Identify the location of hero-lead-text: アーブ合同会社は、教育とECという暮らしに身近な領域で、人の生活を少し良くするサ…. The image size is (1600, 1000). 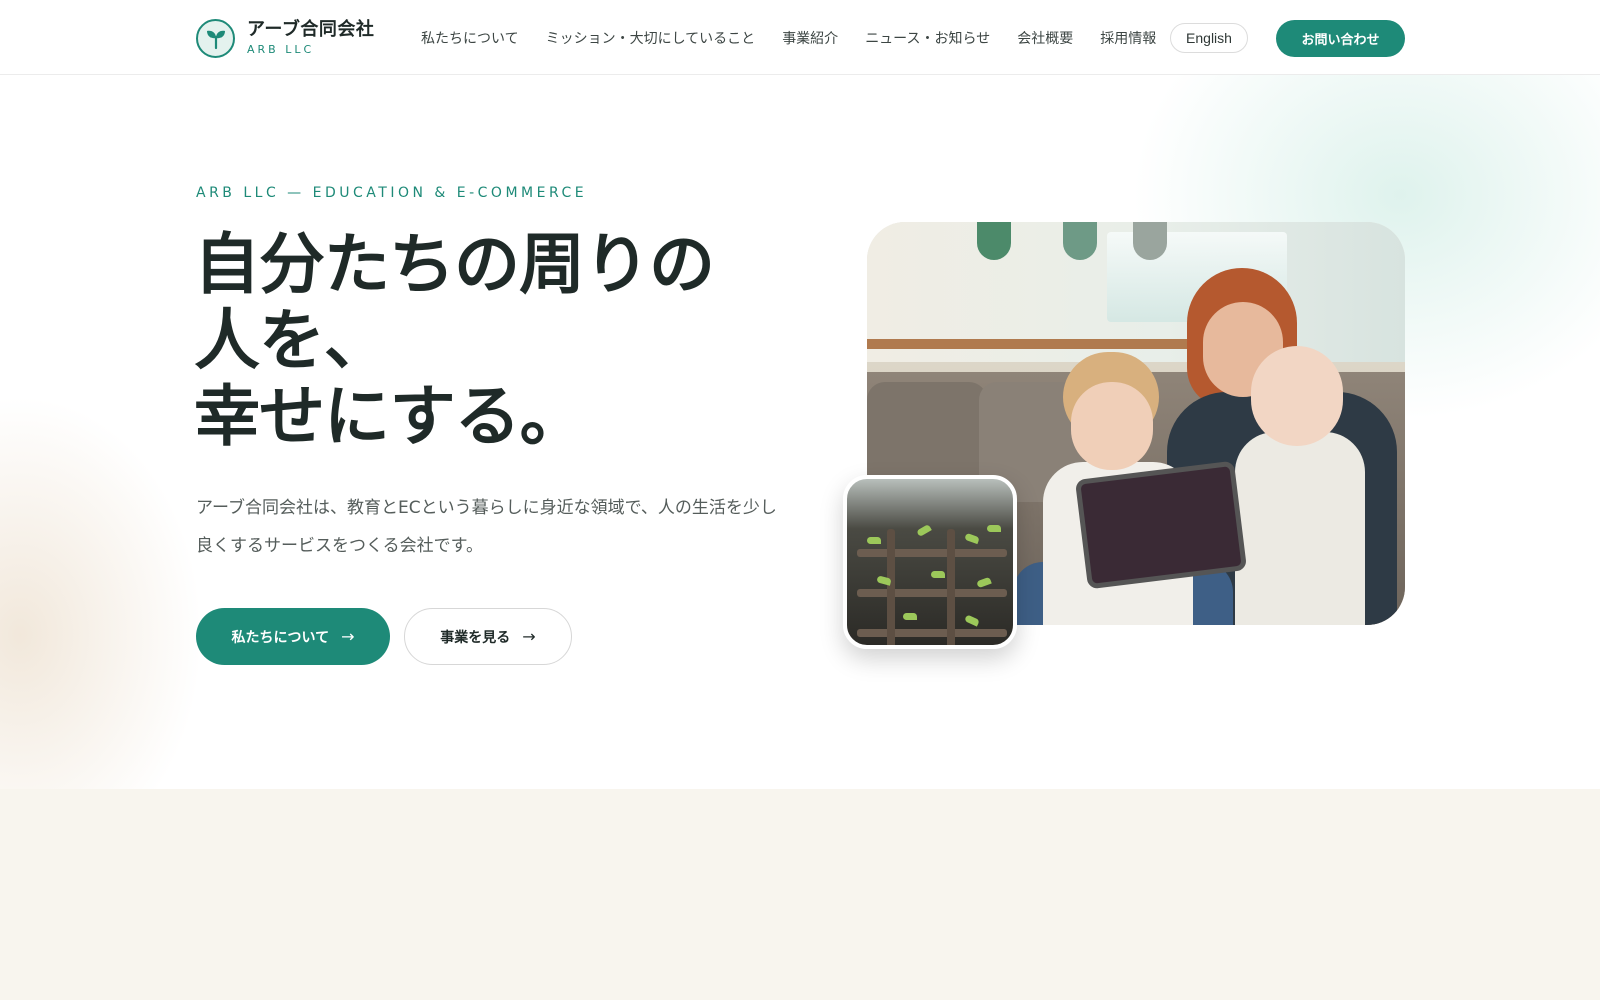
(486, 527).